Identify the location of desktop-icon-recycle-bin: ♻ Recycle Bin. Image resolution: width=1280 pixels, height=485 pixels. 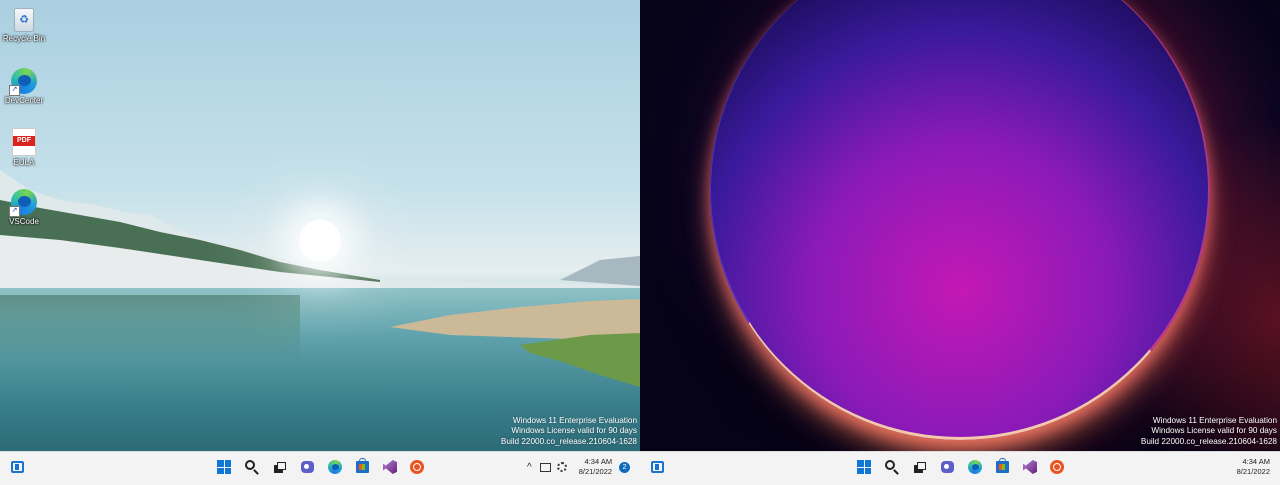
(24, 25).